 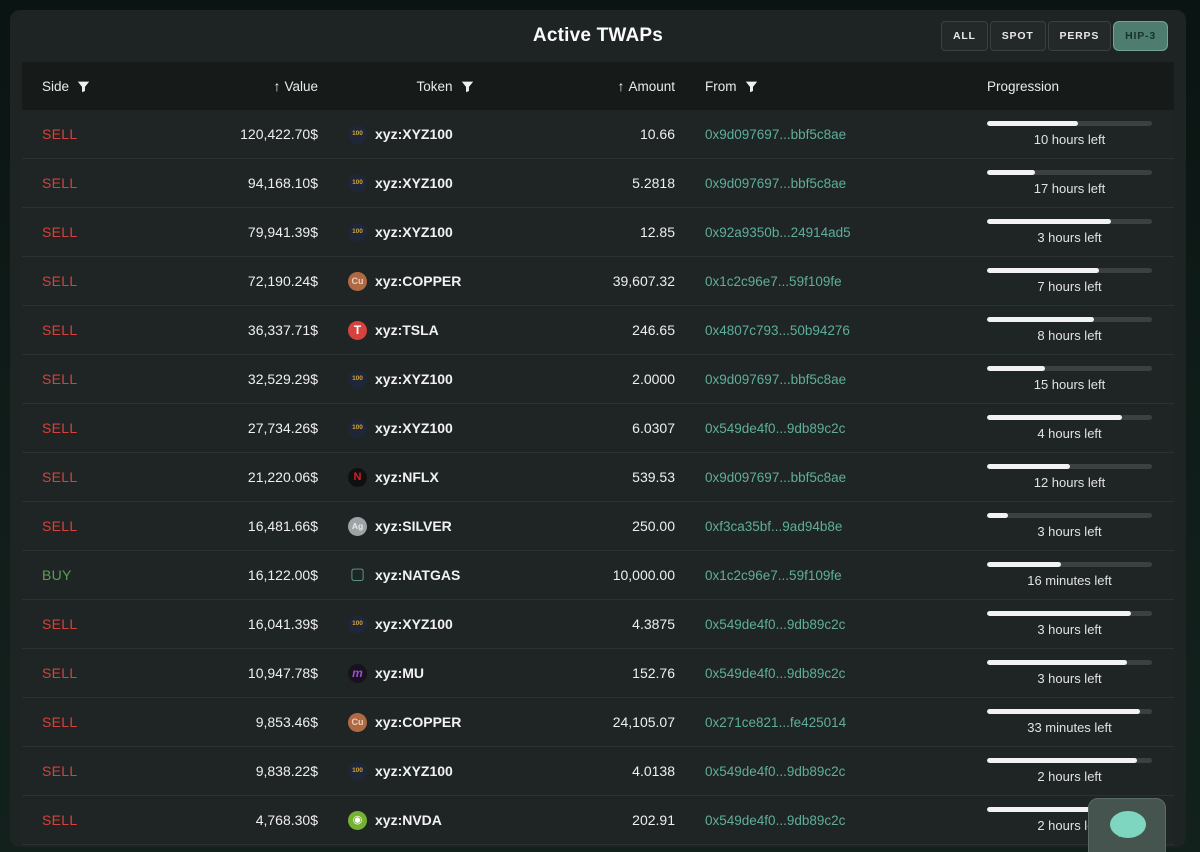 I want to click on amount-cell: 152.76, so click(x=653, y=673).